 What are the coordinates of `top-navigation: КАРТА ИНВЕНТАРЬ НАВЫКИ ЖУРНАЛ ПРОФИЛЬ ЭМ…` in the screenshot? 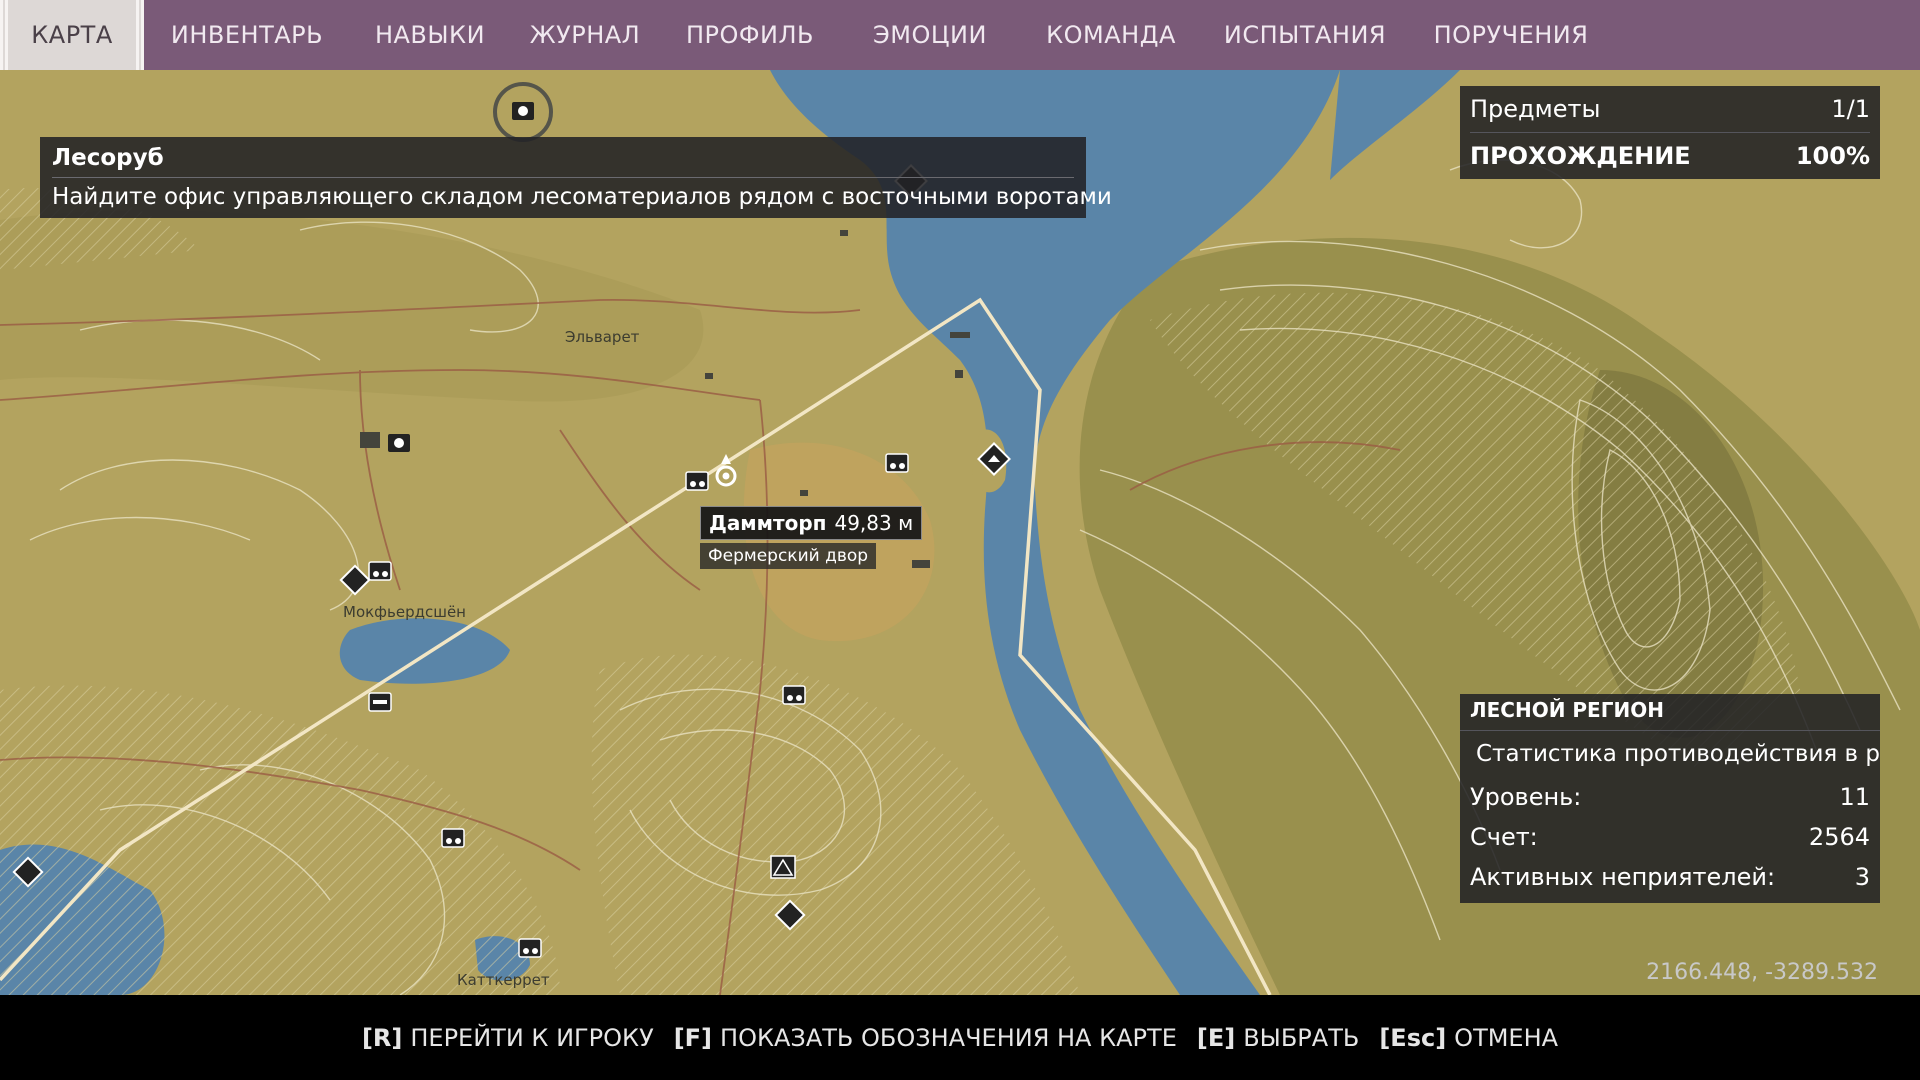 It's located at (960, 35).